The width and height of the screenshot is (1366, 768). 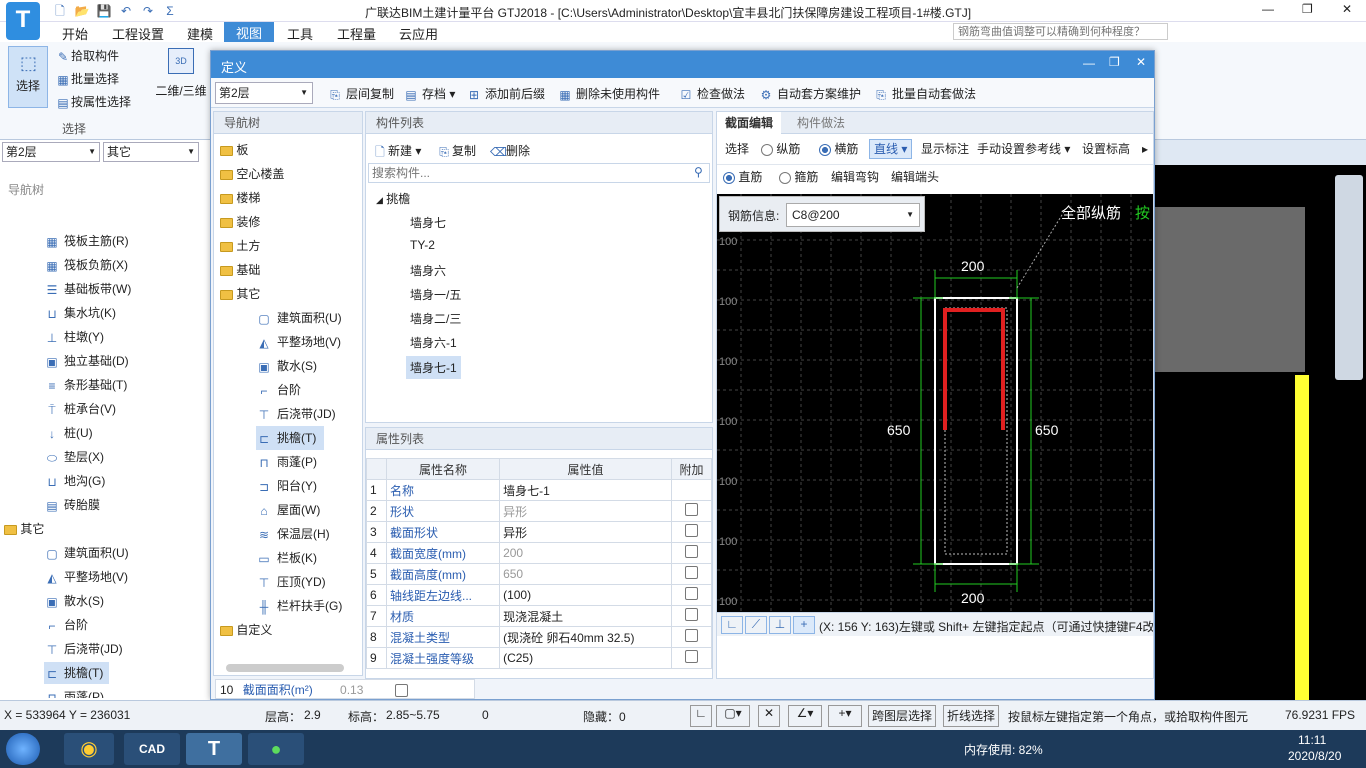 What do you see at coordinates (93, 102) in the screenshot?
I see `select-by-attr-button: ▤ 按属性选择` at bounding box center [93, 102].